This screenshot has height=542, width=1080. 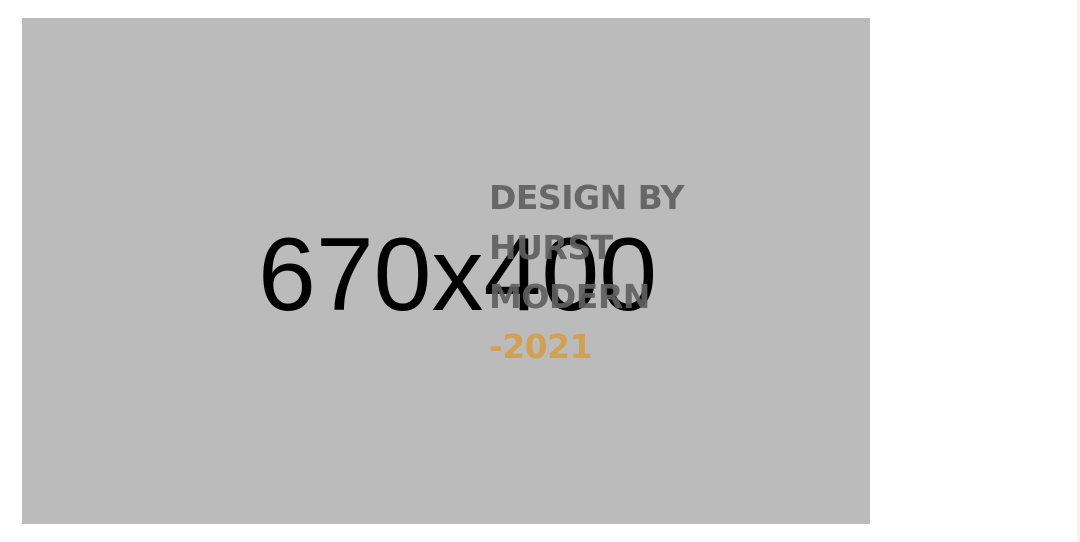 I want to click on headline-line-2: HURST, so click(x=551, y=247).